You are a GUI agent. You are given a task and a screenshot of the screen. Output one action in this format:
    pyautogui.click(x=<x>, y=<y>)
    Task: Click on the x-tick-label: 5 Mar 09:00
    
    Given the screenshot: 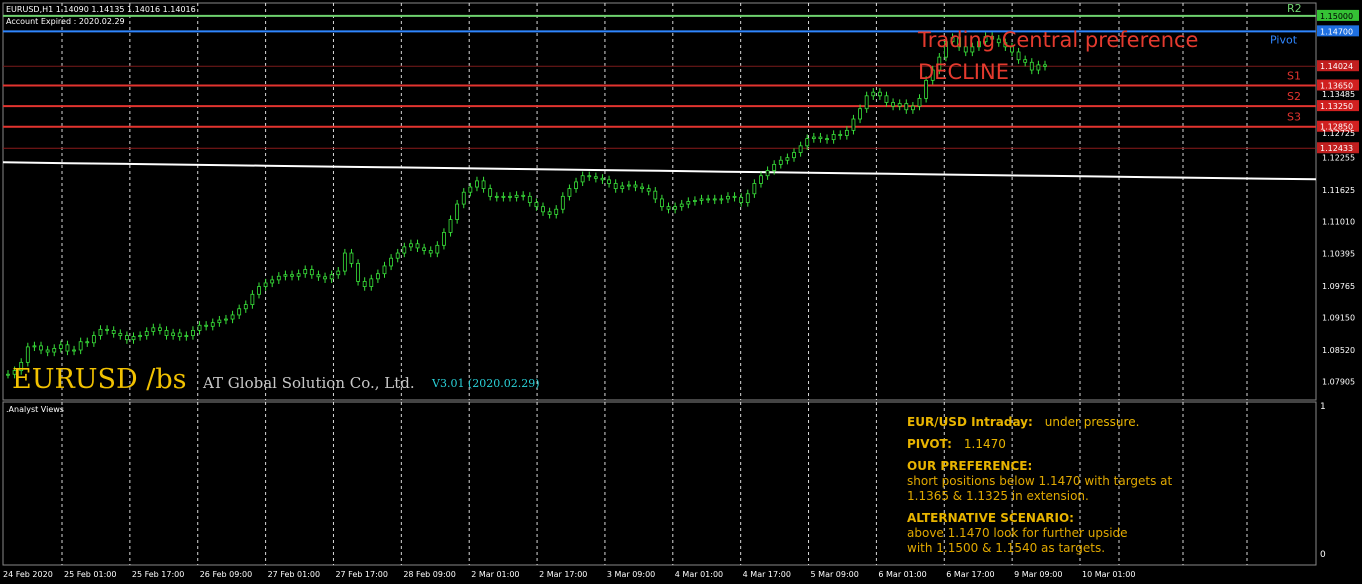 What is the action you would take?
    pyautogui.click(x=835, y=574)
    